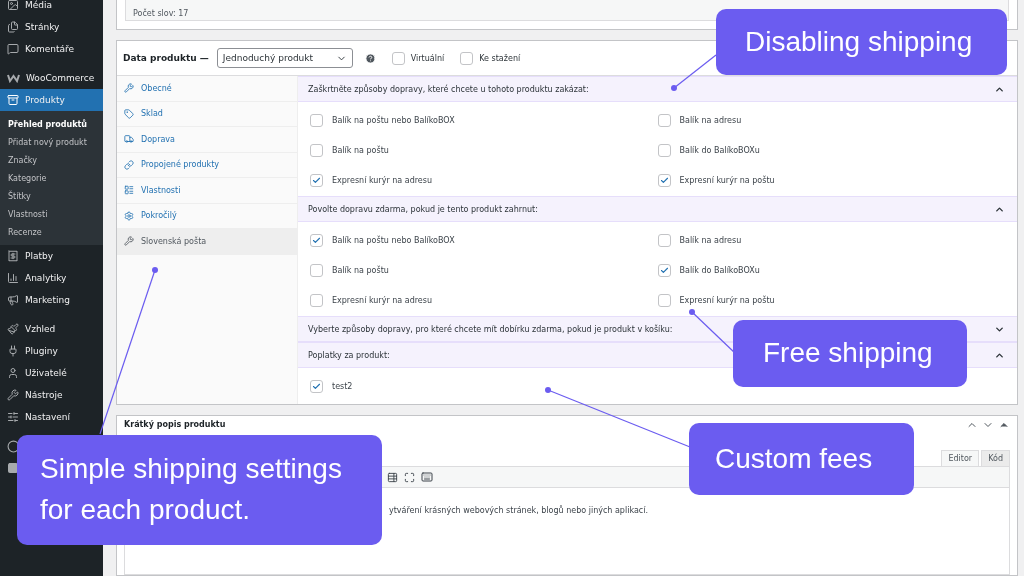 The height and width of the screenshot is (576, 1024). I want to click on submenu-item: Recenze, so click(51, 232).